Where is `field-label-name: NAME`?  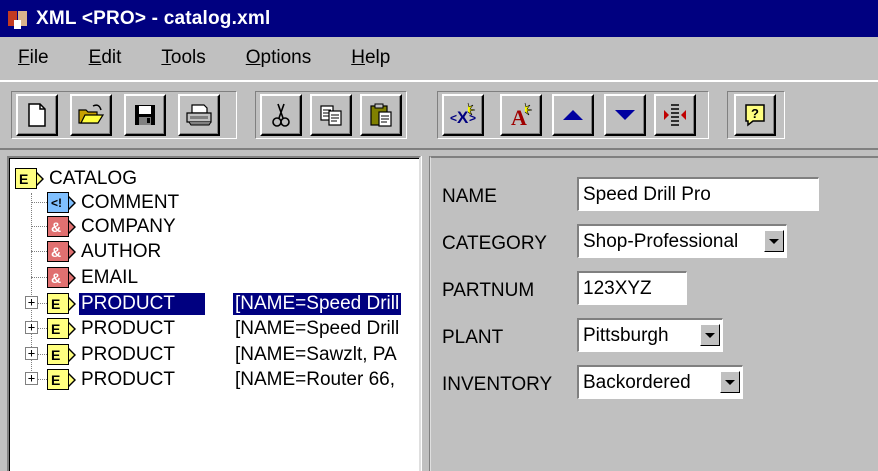 field-label-name: NAME is located at coordinates (469, 196).